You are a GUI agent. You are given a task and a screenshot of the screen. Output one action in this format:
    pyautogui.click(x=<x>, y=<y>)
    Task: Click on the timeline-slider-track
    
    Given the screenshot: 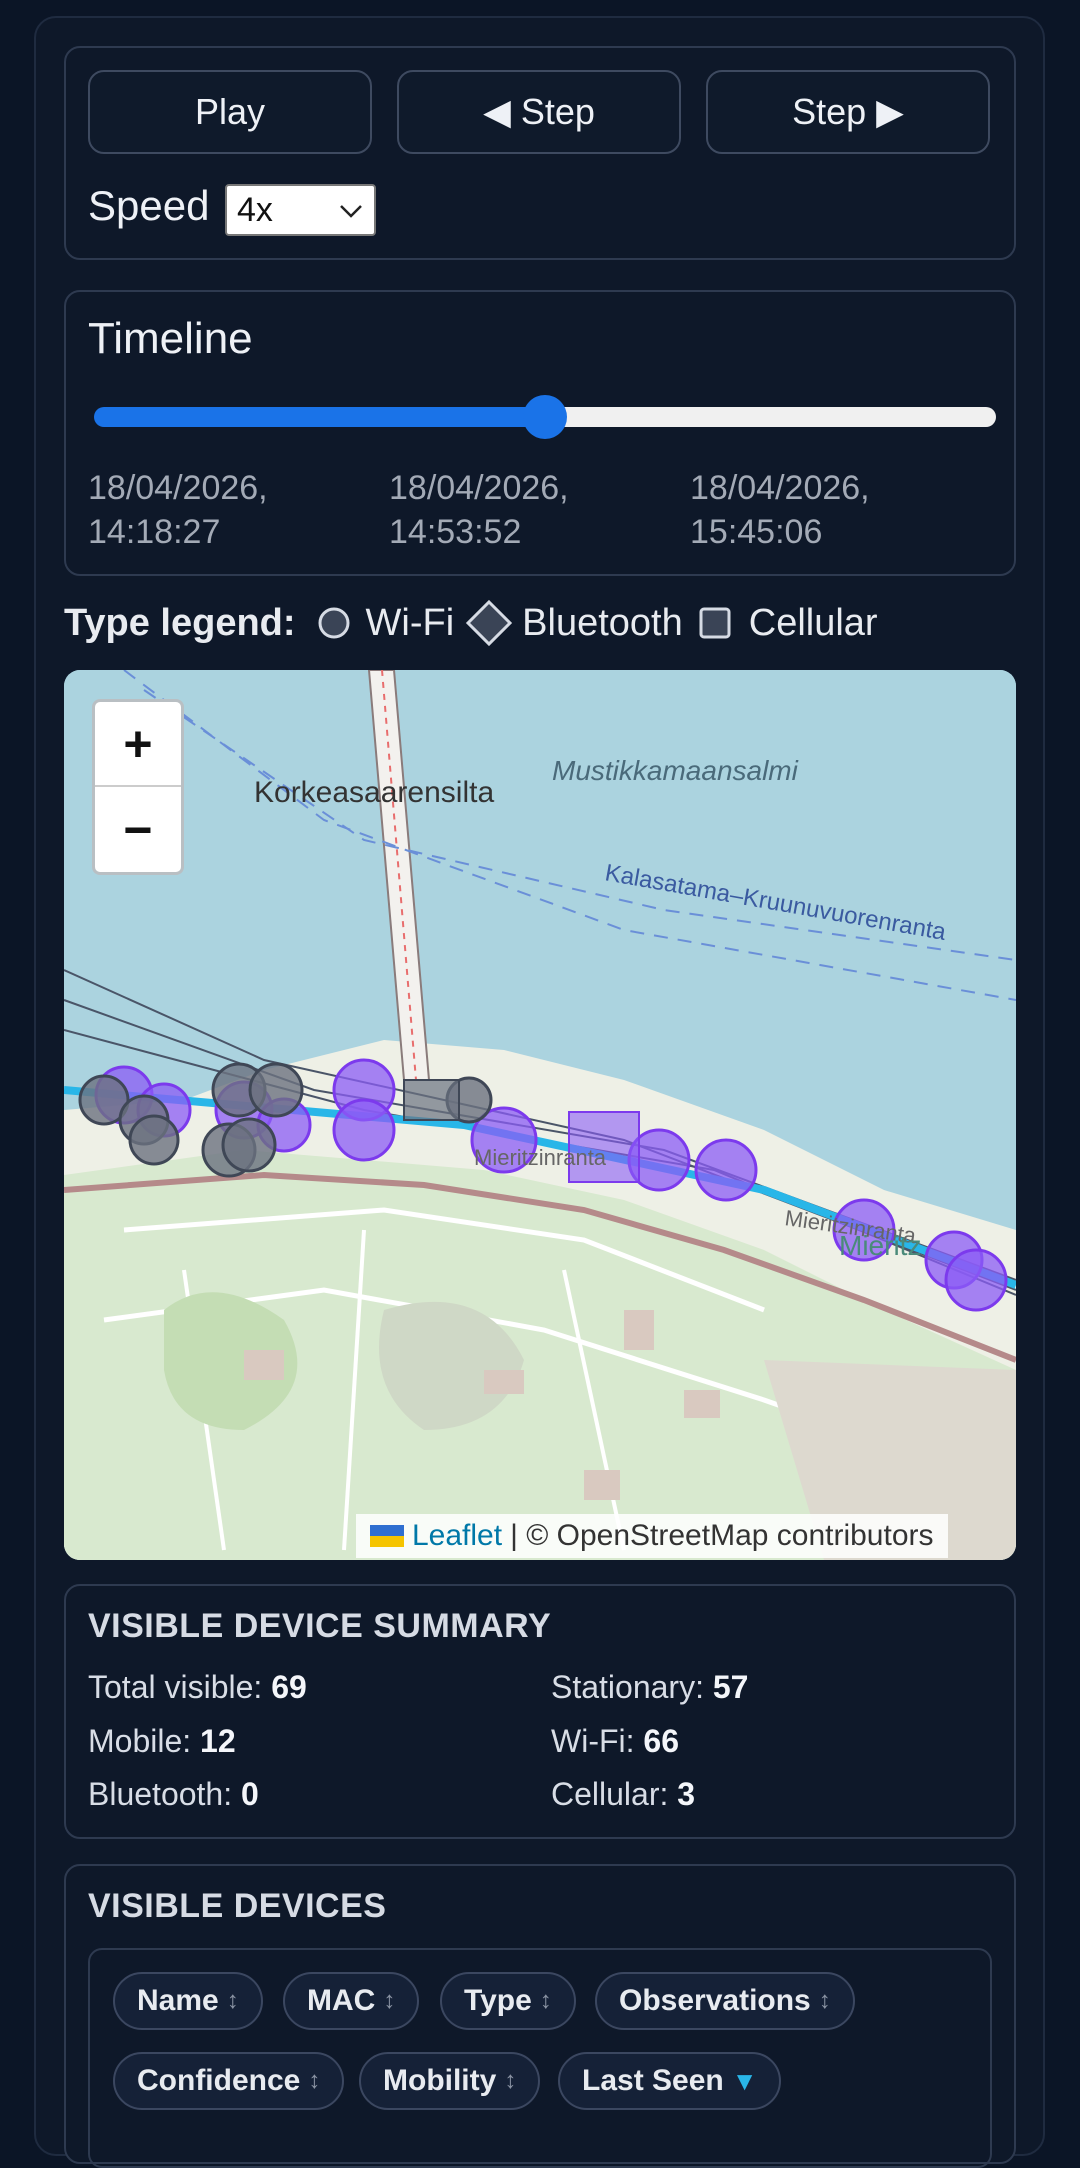 What is the action you would take?
    pyautogui.click(x=770, y=417)
    